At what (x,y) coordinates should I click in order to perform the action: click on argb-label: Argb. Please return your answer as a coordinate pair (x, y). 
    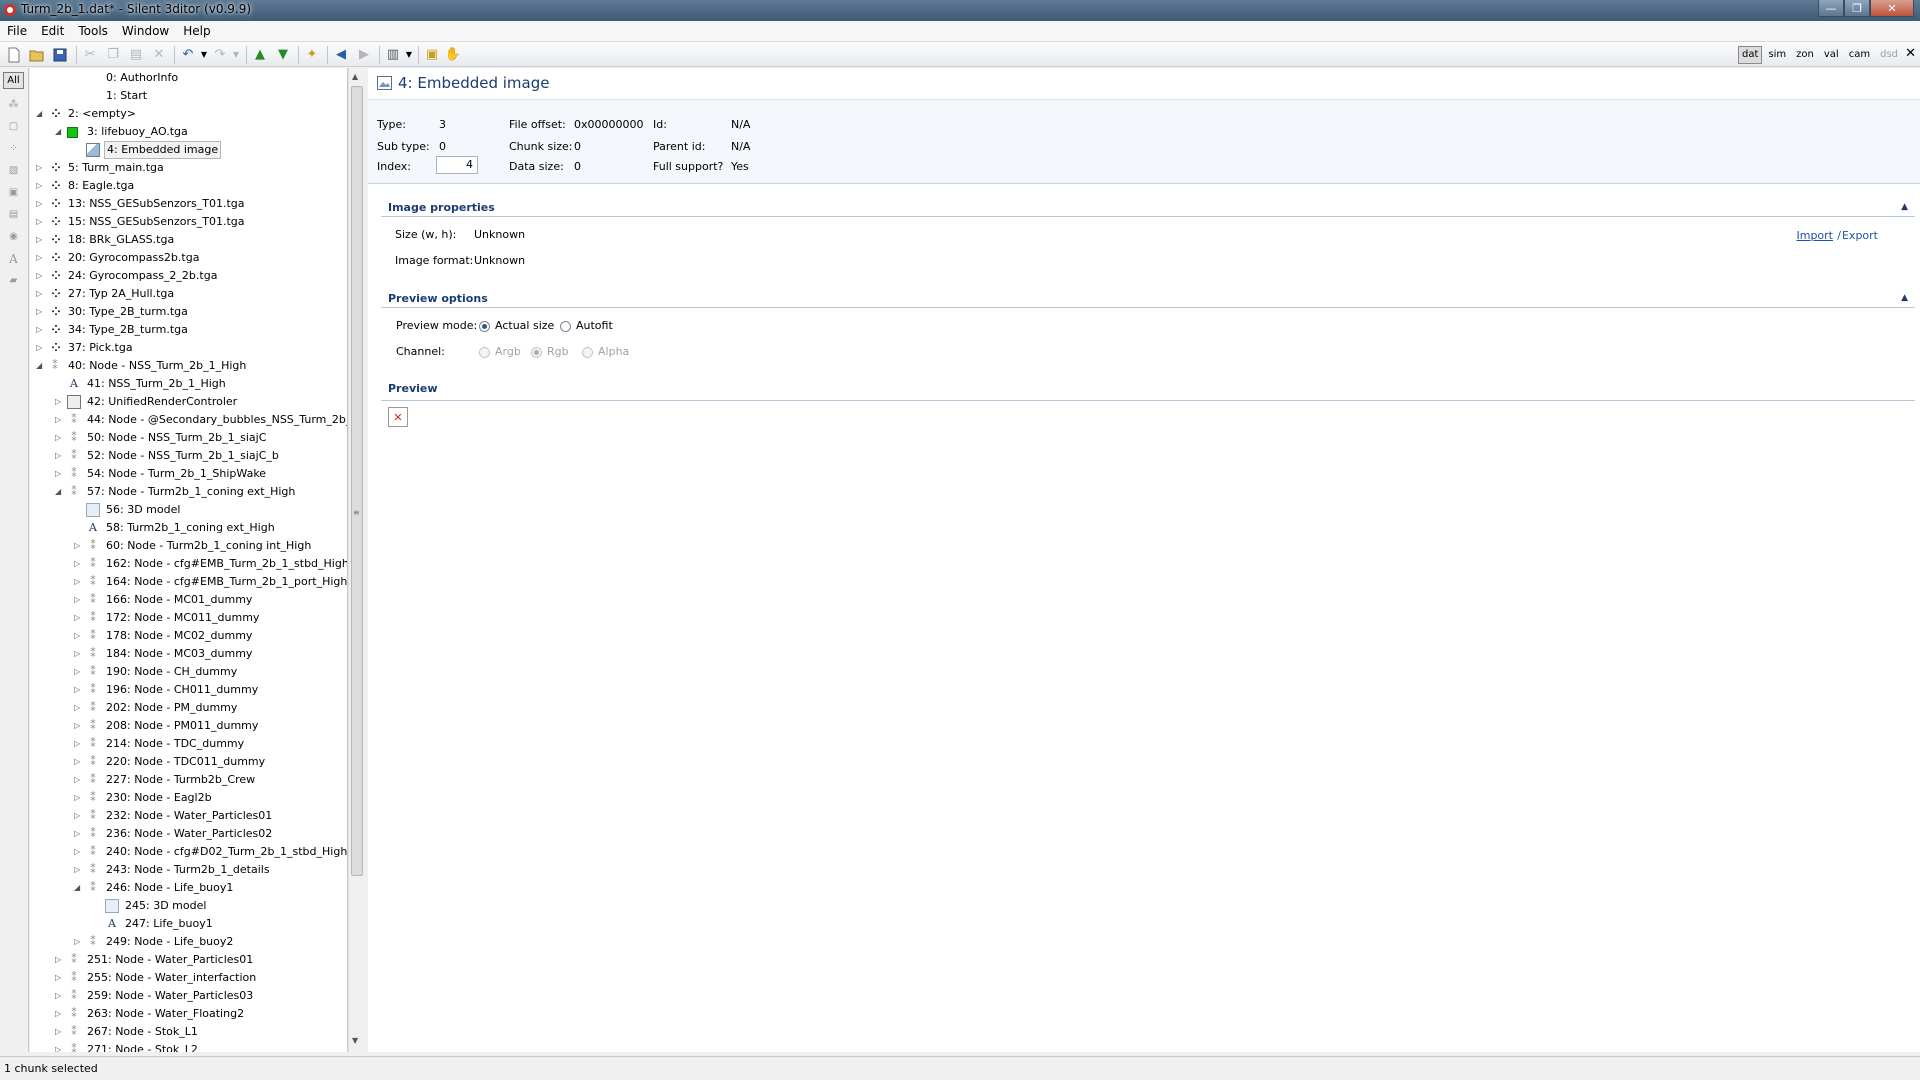
    Looking at the image, I should click on (508, 352).